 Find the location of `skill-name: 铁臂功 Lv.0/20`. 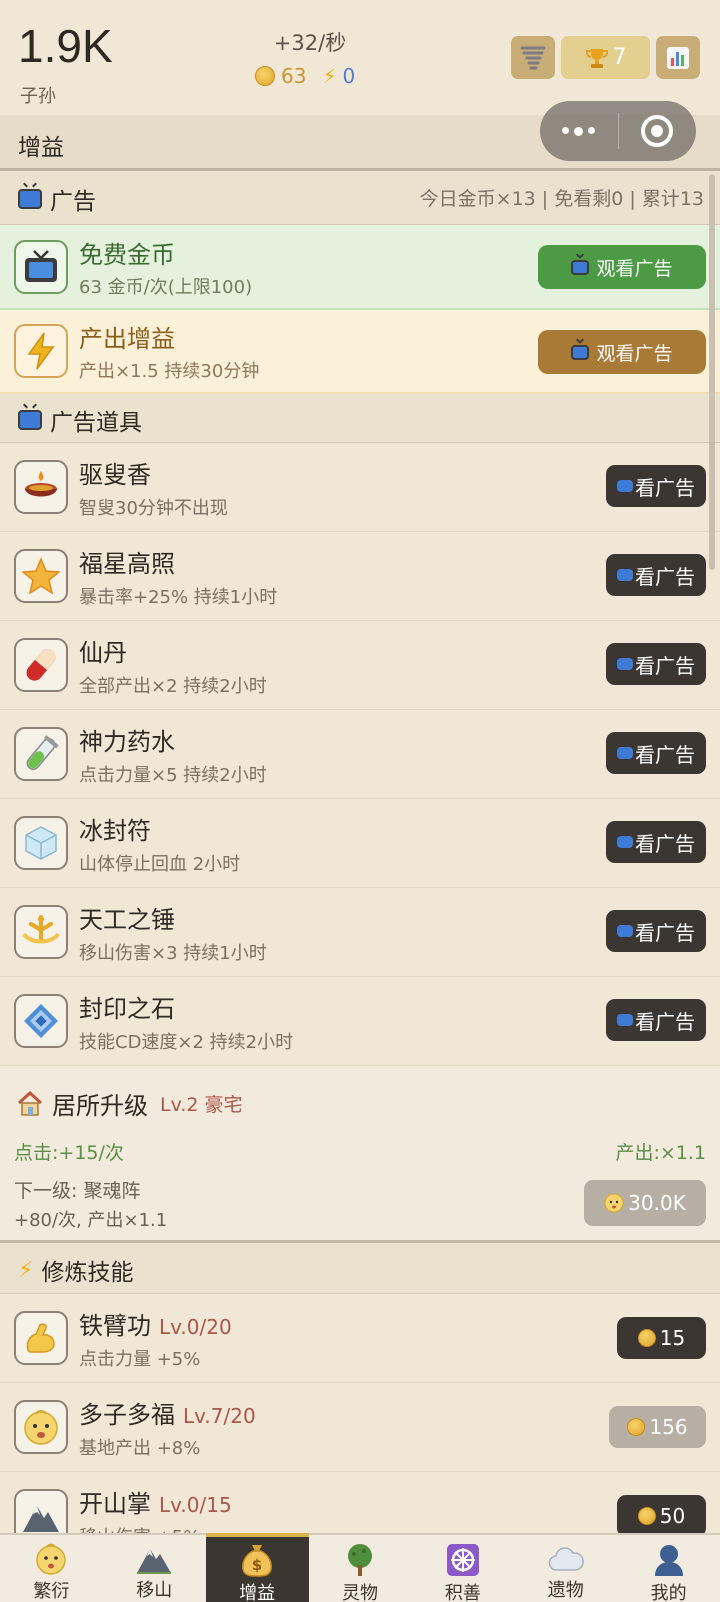

skill-name: 铁臂功 Lv.0/20 is located at coordinates (155, 1326).